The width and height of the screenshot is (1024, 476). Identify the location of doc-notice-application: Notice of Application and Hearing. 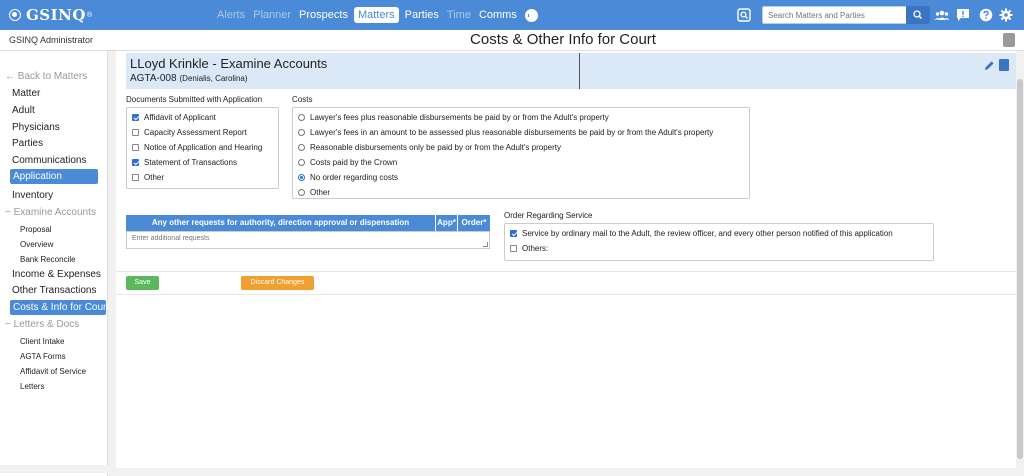
(197, 147).